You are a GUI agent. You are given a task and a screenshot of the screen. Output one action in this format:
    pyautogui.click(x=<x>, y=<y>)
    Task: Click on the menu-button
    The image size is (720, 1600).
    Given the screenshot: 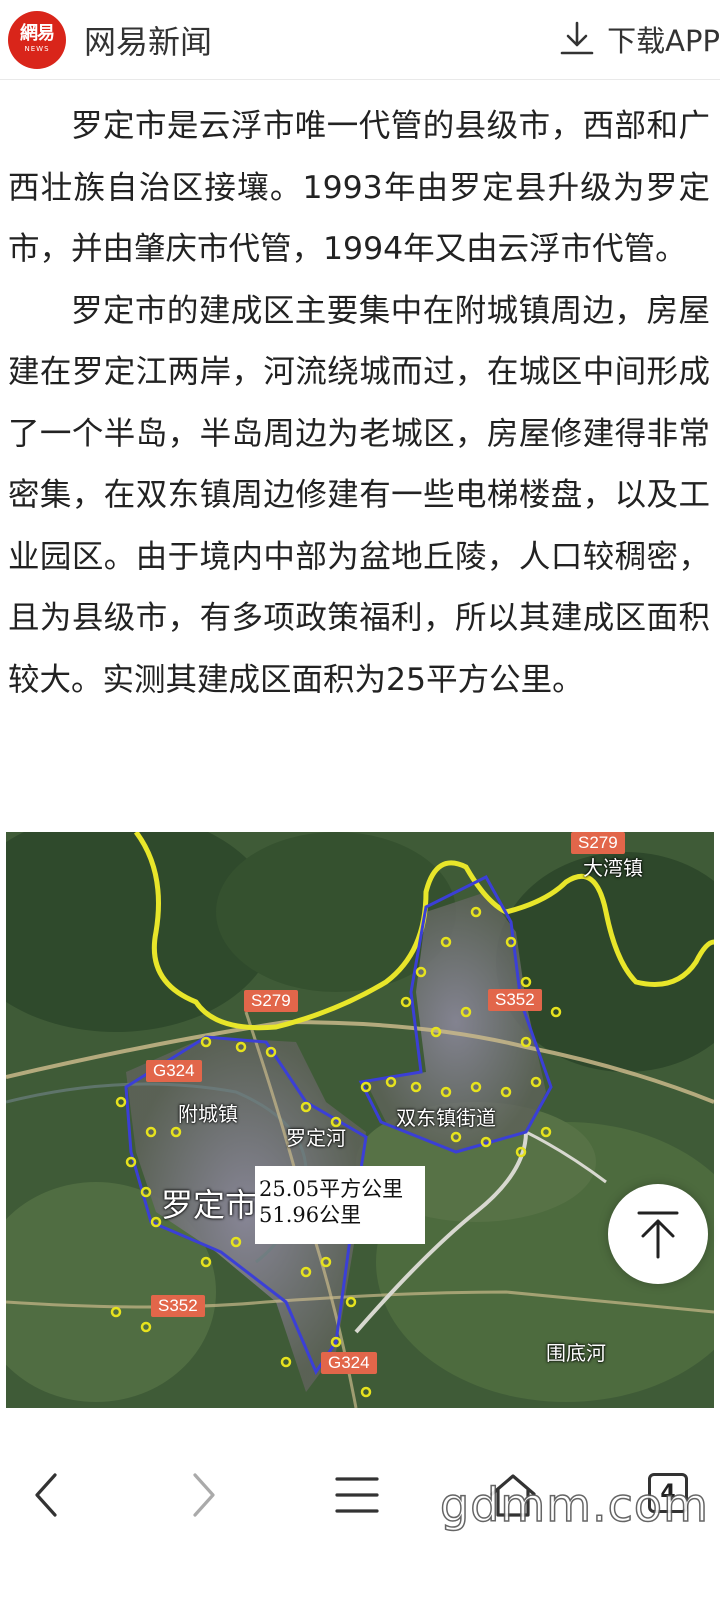 What is the action you would take?
    pyautogui.click(x=357, y=1495)
    